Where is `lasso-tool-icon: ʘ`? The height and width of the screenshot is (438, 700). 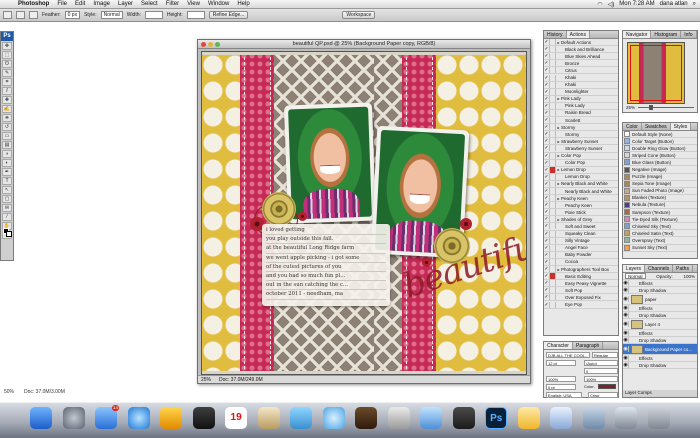
lasso-tool-icon: ʘ is located at coordinates (7, 64).